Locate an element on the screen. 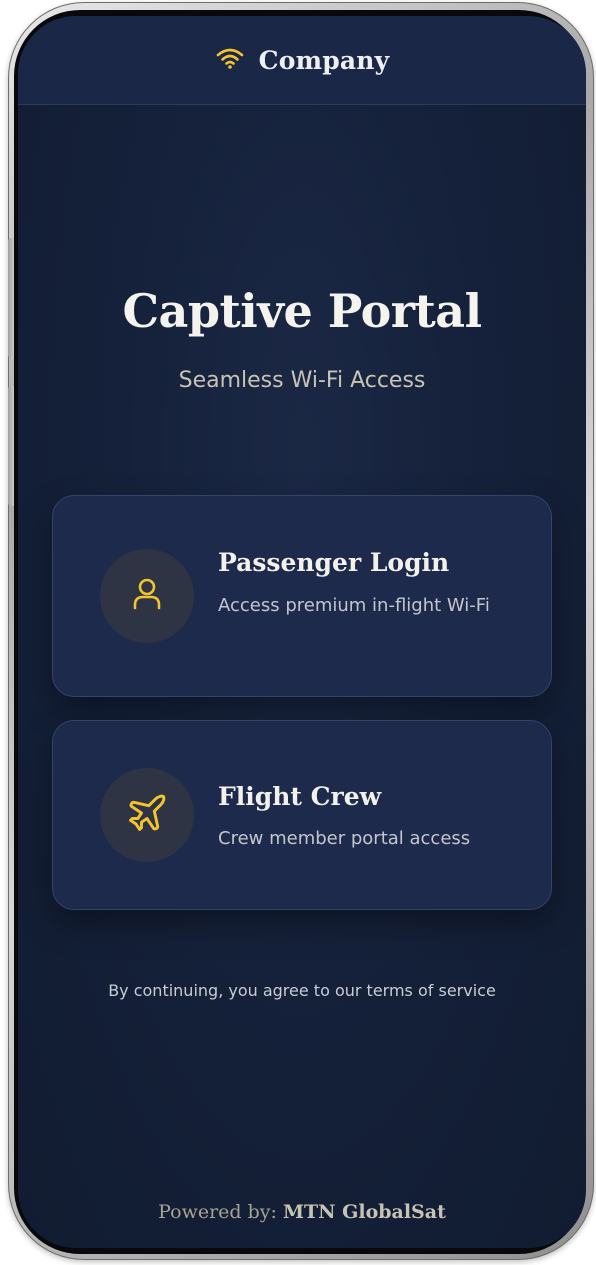 This screenshot has height=1265, width=596. flight-crew-title: Flight Crew is located at coordinates (300, 796).